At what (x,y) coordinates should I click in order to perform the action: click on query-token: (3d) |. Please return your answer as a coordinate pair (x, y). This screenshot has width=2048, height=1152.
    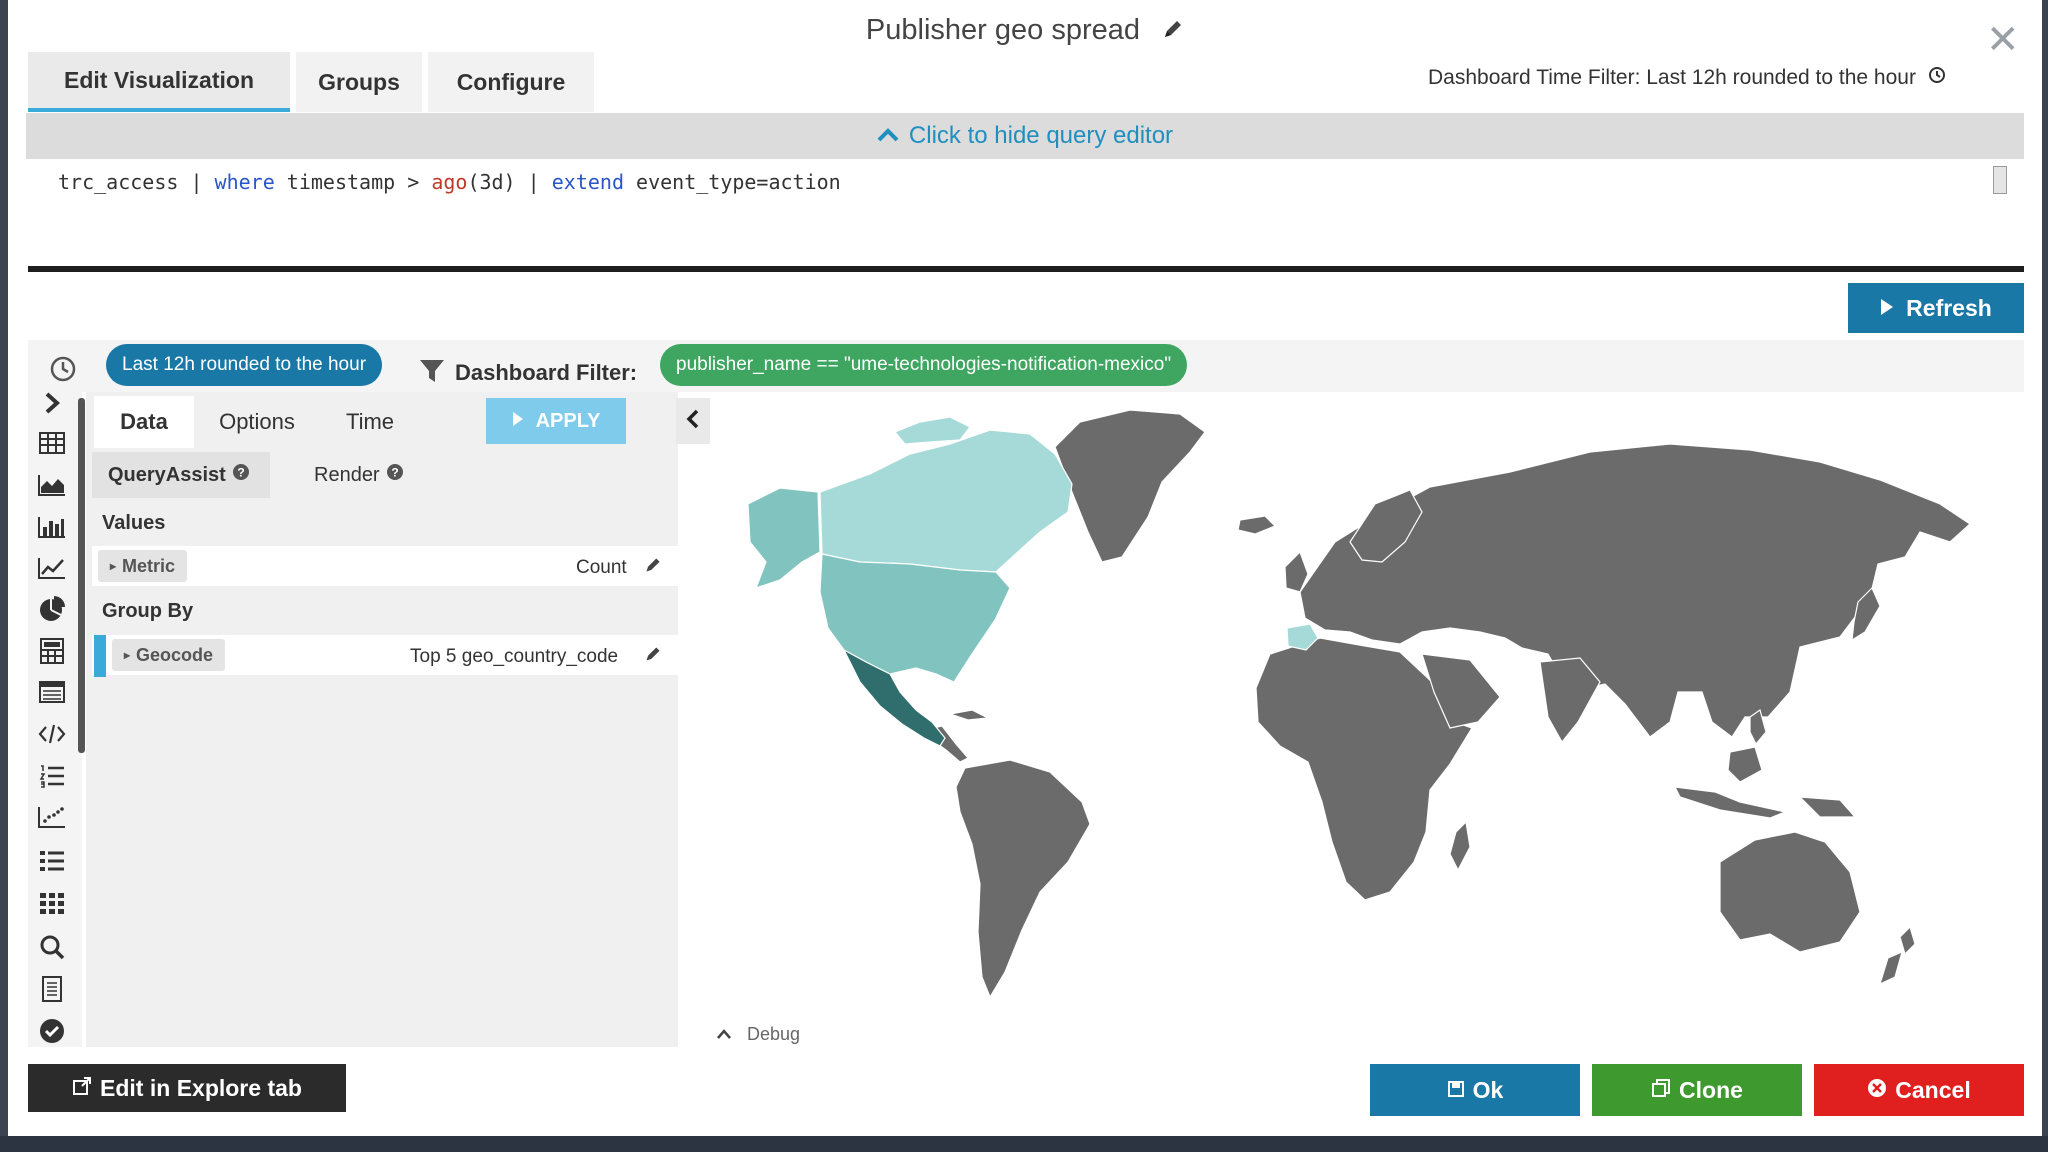
    Looking at the image, I should click on (509, 182).